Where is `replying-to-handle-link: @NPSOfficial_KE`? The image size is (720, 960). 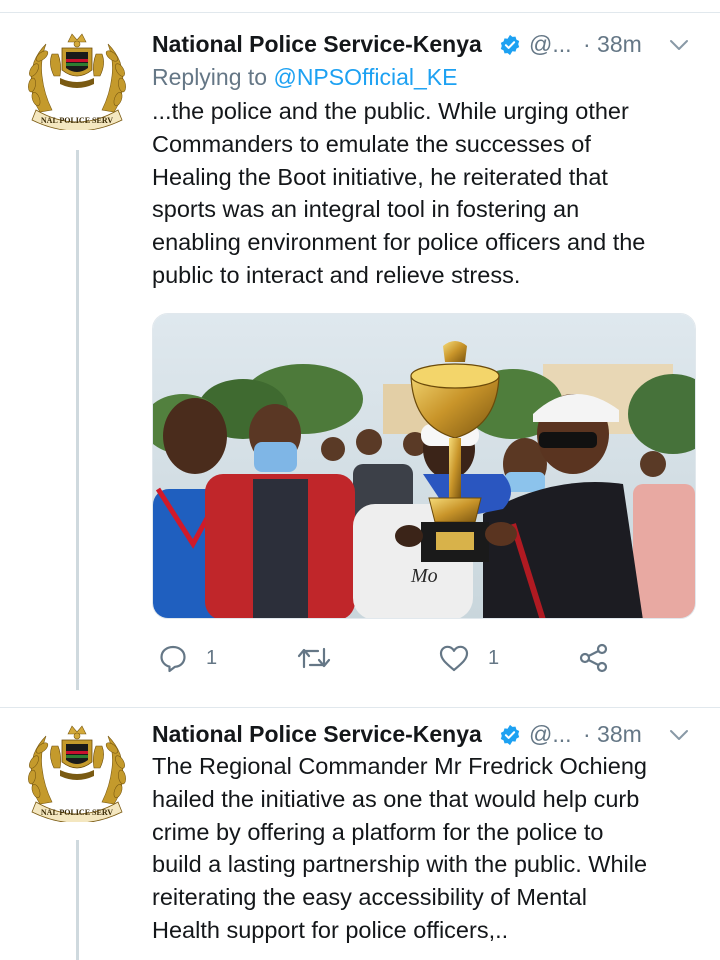
replying-to-handle-link: @NPSOfficial_KE is located at coordinates (365, 77).